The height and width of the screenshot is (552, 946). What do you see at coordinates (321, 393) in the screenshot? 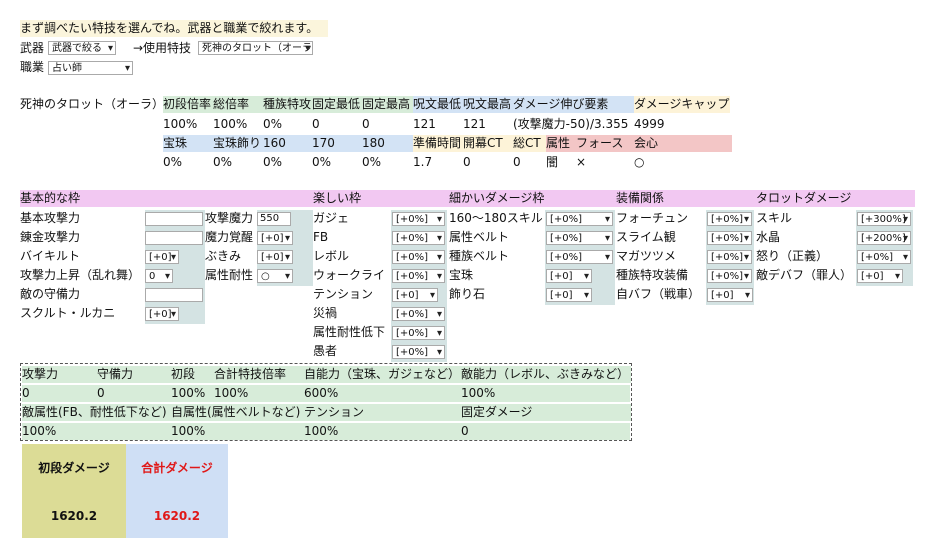
I see `summary-value-cell: 600%` at bounding box center [321, 393].